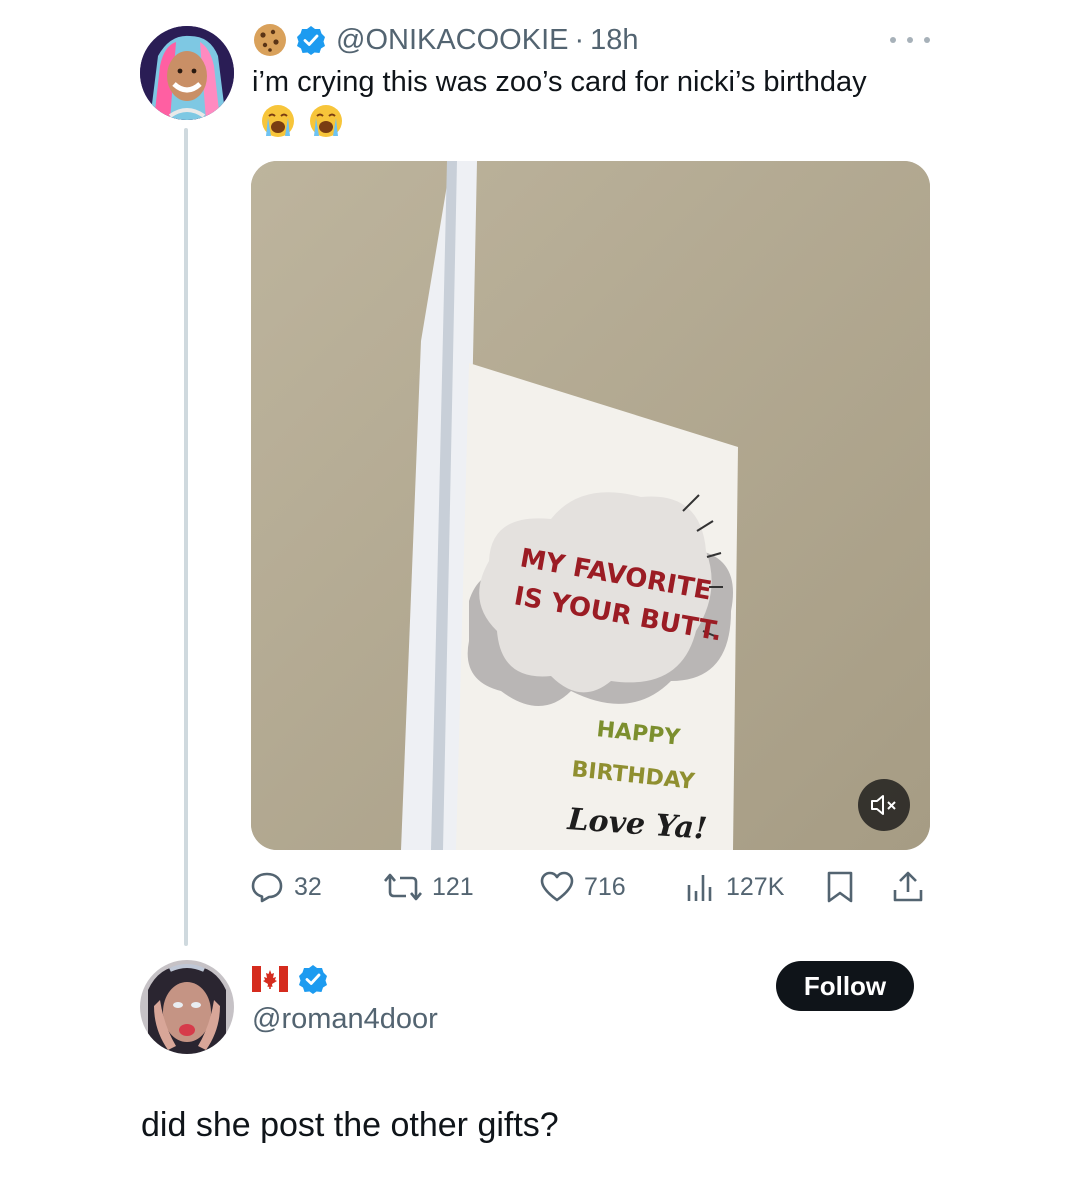  Describe the element at coordinates (403, 887) in the screenshot. I see `repost-icon` at that location.